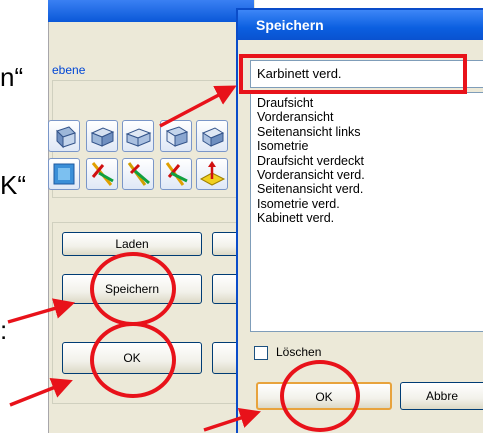  Describe the element at coordinates (41, 392) in the screenshot. I see `arrow-to-ok` at that location.